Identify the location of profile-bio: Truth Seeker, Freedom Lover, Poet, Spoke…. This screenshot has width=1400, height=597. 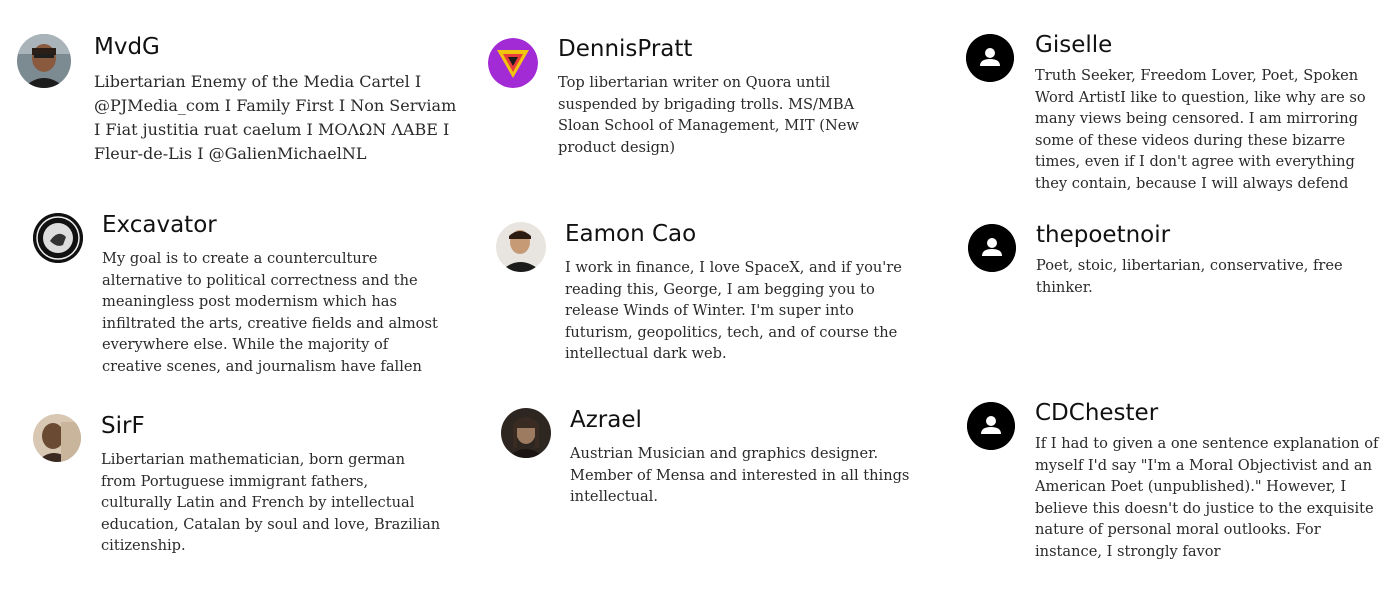
(1200, 129).